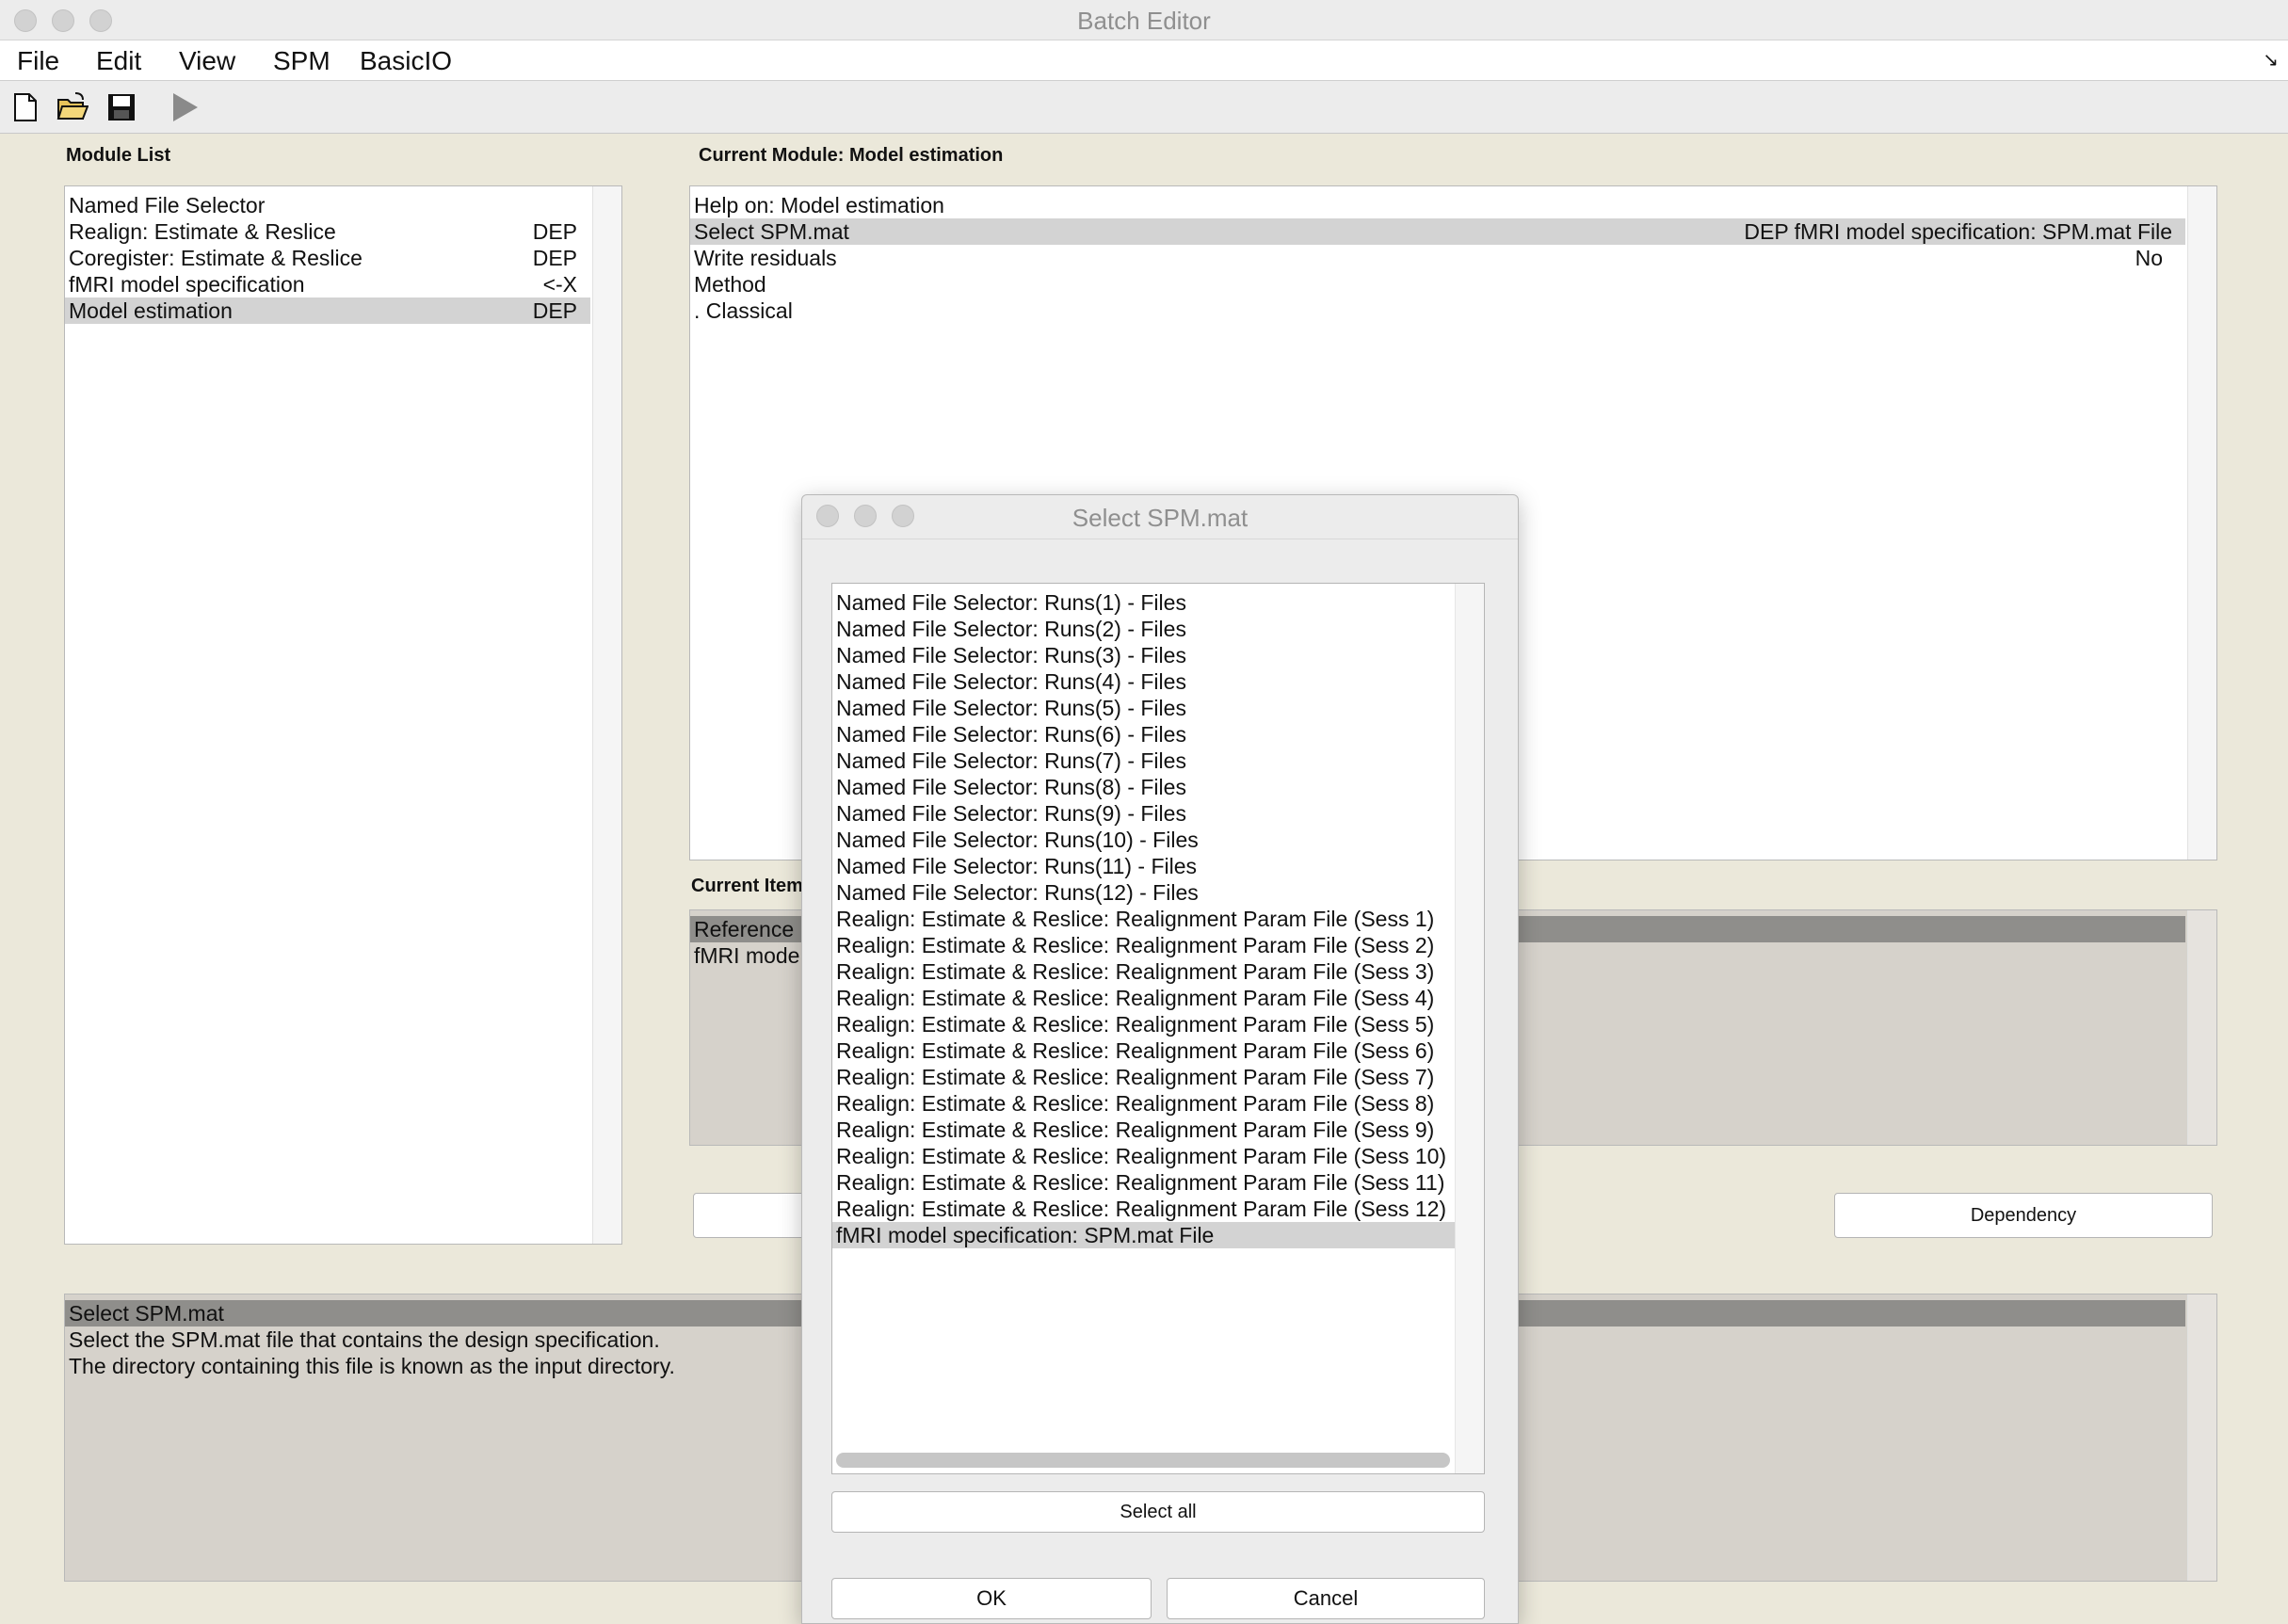 Image resolution: width=2288 pixels, height=1624 pixels. I want to click on dependency-list-item: Named File Selector: Runs(7) - Files, so click(1144, 761).